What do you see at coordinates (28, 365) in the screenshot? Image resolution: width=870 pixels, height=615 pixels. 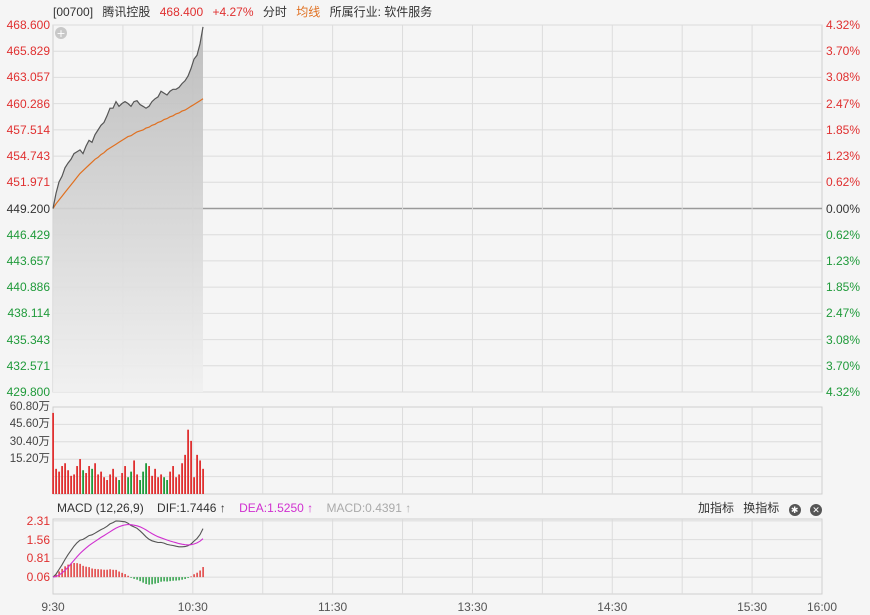 I see `price-axis-label: 432.571` at bounding box center [28, 365].